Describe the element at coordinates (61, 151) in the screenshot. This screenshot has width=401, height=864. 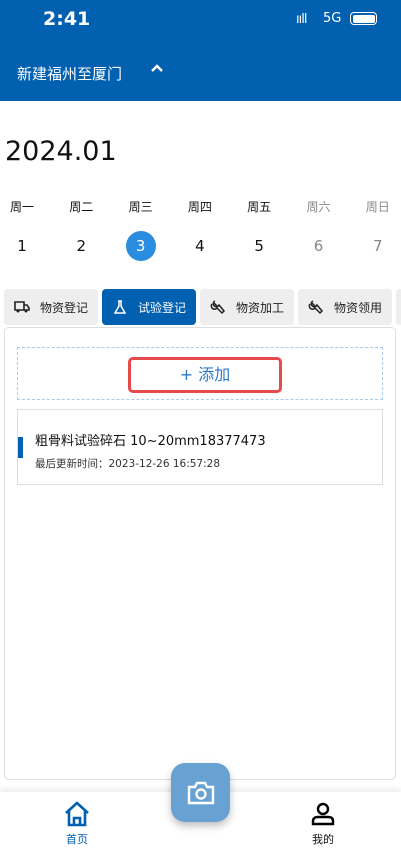
I see `month-title: 2024.01` at that location.